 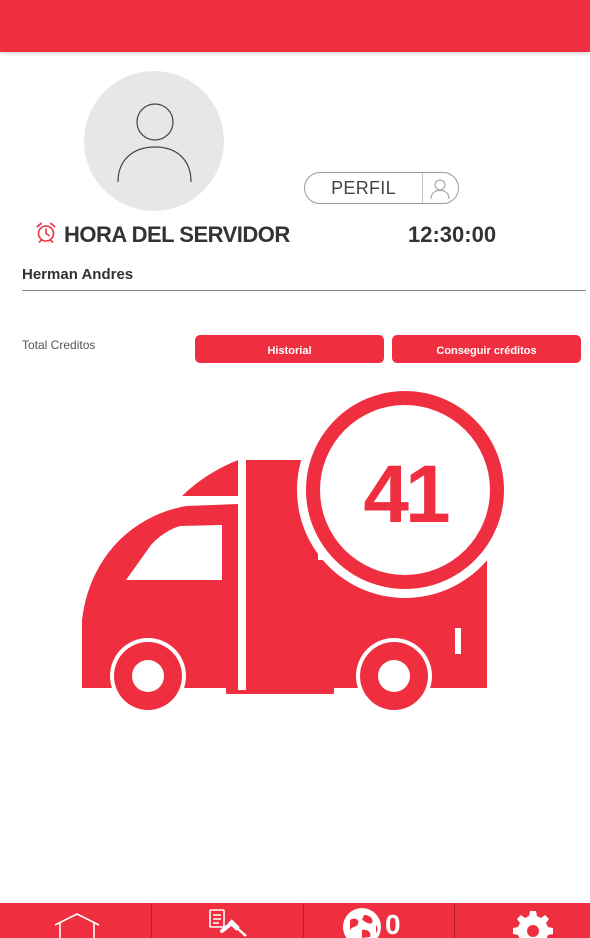 What do you see at coordinates (363, 188) in the screenshot?
I see `perfil-button-label: PERFIL` at bounding box center [363, 188].